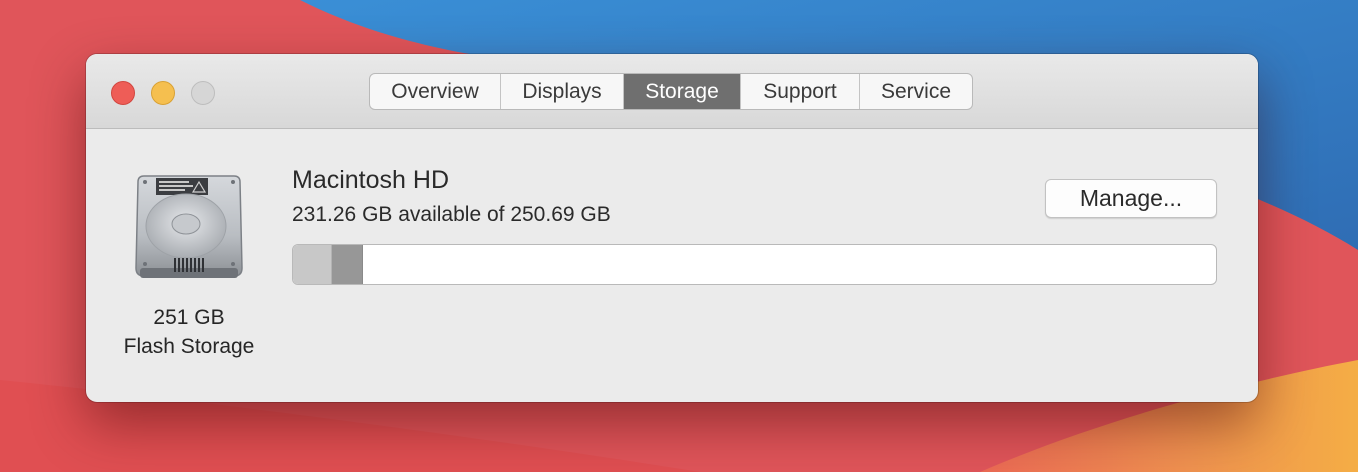  What do you see at coordinates (203, 93) in the screenshot?
I see `zoom-button` at bounding box center [203, 93].